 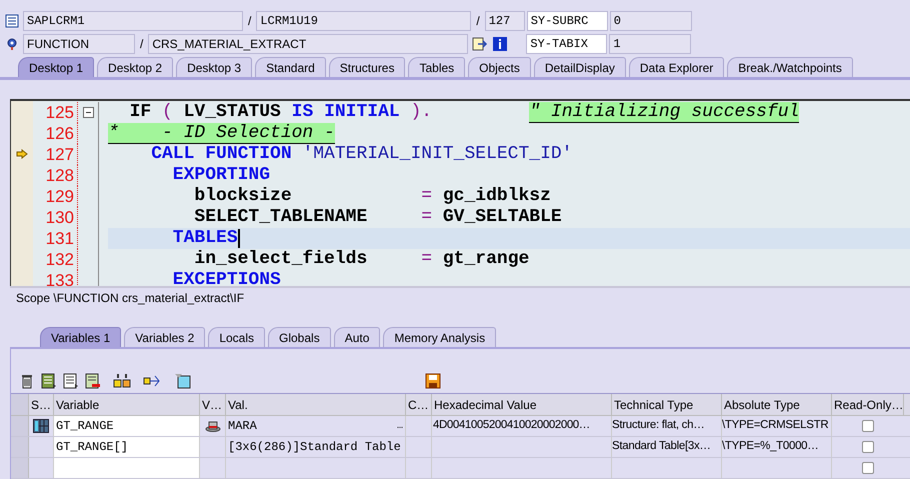 What do you see at coordinates (212, 426) in the screenshot?
I see `hat-icon` at bounding box center [212, 426].